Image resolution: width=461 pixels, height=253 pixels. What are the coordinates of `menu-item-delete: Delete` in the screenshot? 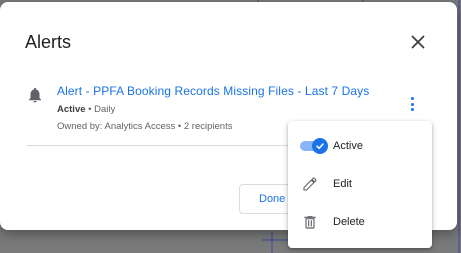 It's located at (360, 222).